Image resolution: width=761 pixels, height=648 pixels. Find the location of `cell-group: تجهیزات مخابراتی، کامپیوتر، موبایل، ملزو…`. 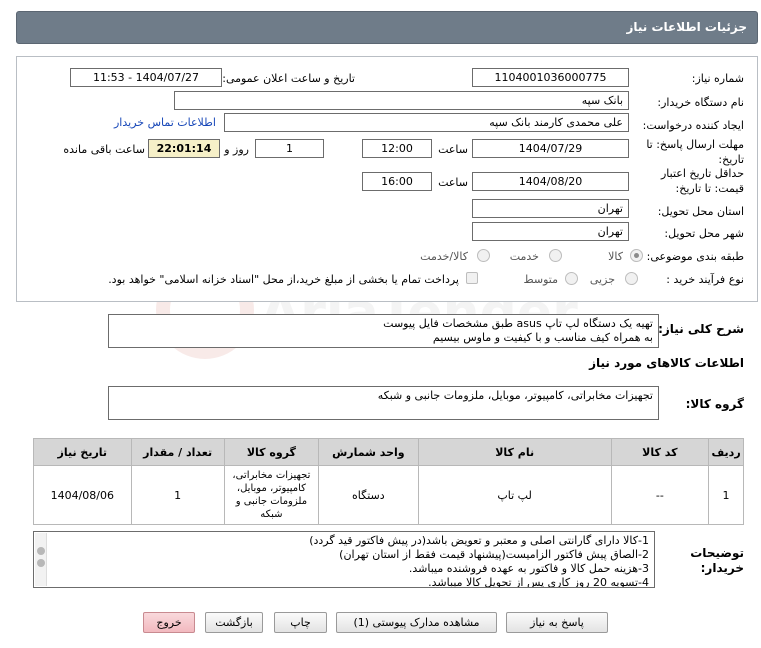

cell-group: تجهیزات مخابراتی، کامپیوتر، موبایل، ملزو… is located at coordinates (271, 495).